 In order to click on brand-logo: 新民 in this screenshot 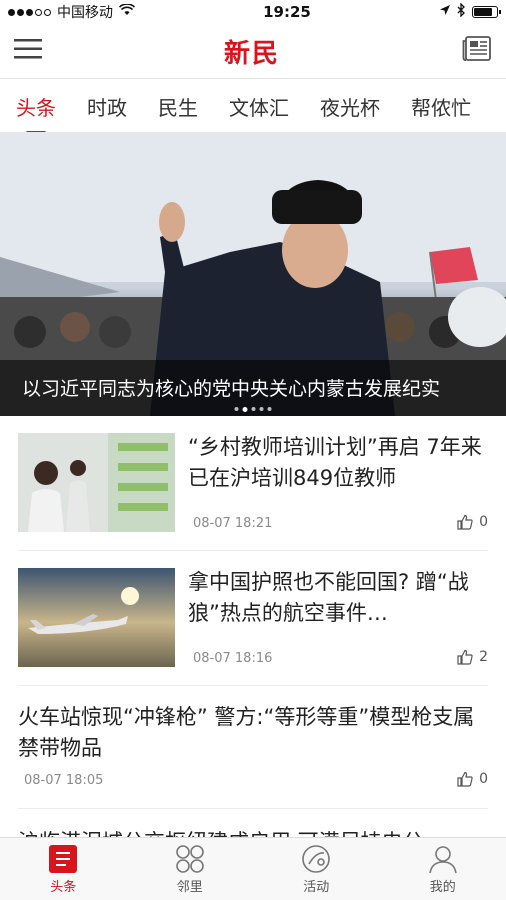, I will do `click(251, 53)`.